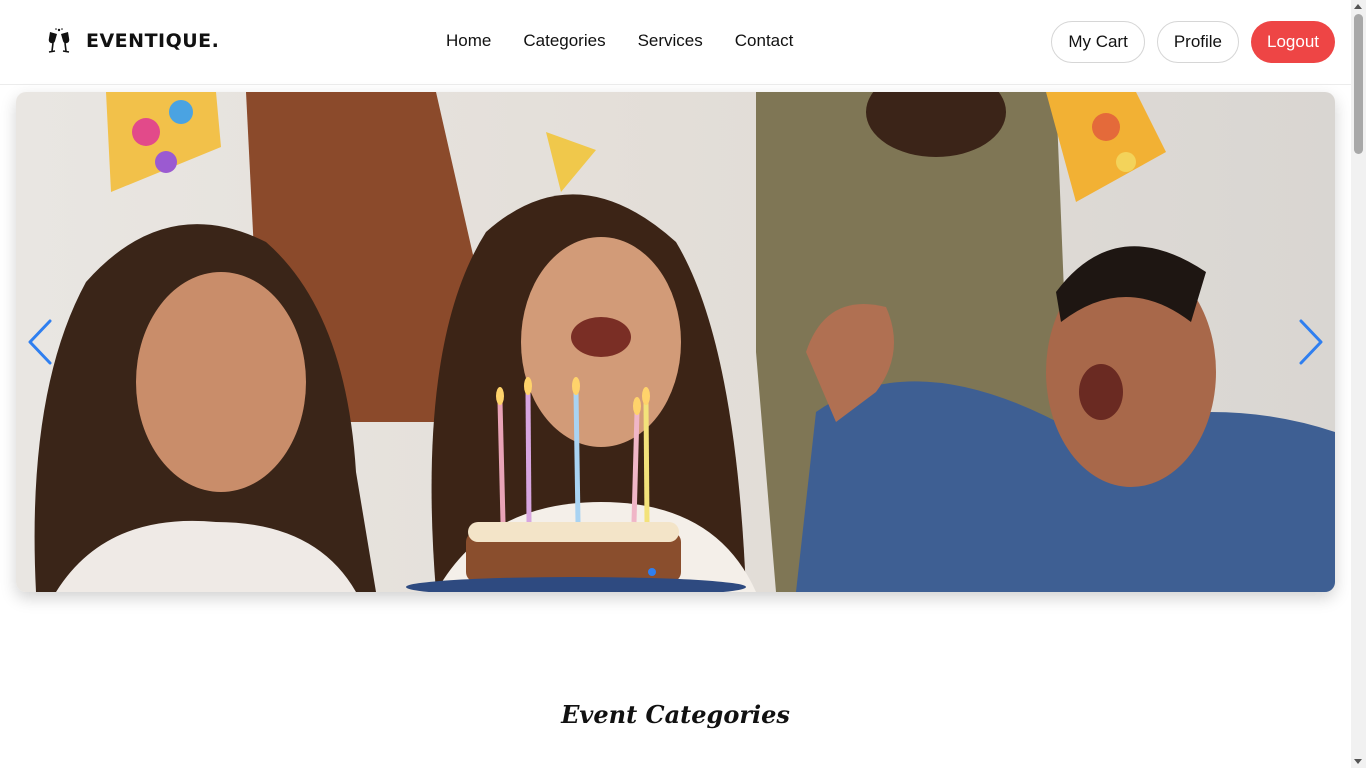 The width and height of the screenshot is (1366, 768). Describe the element at coordinates (675, 714) in the screenshot. I see `event-categories-heading: Event Categories` at that location.